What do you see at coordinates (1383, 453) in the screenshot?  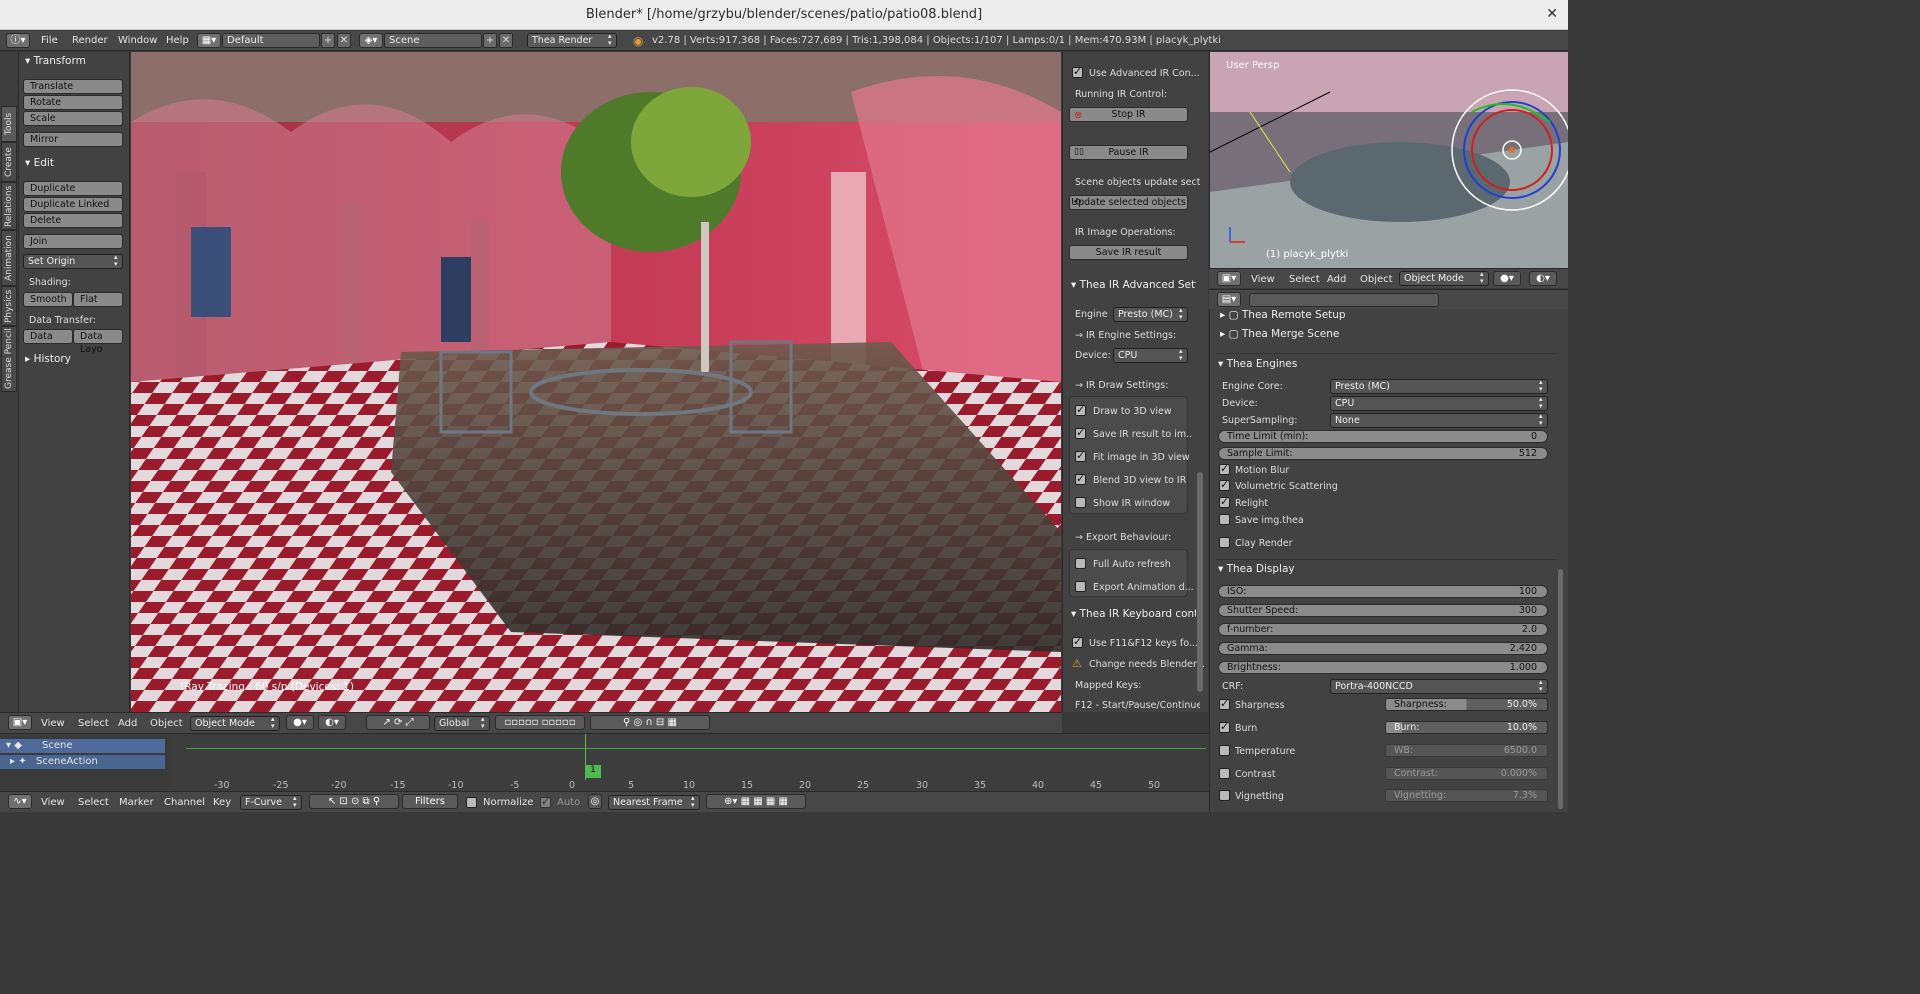 I see `sample-limit-slider: Sample Limit: 512` at bounding box center [1383, 453].